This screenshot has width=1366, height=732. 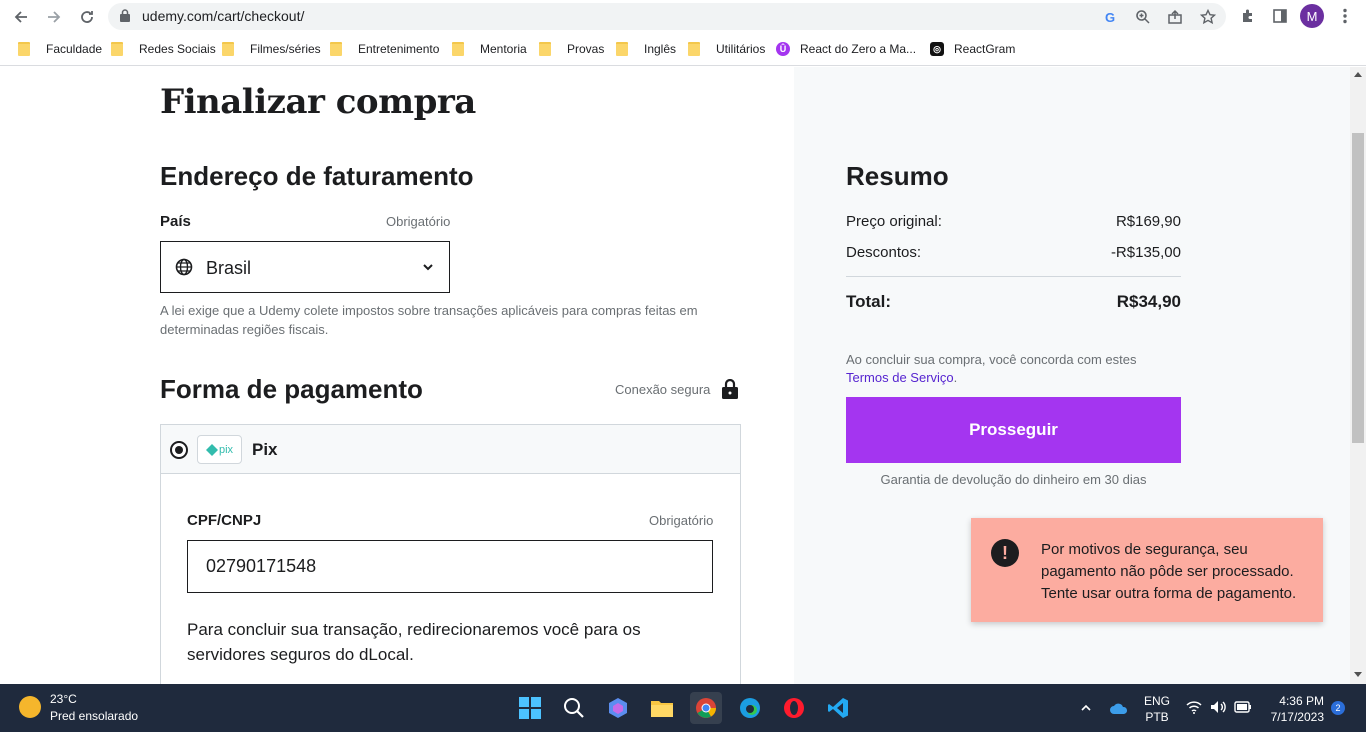 What do you see at coordinates (1358, 288) in the screenshot?
I see `scroll-thumb` at bounding box center [1358, 288].